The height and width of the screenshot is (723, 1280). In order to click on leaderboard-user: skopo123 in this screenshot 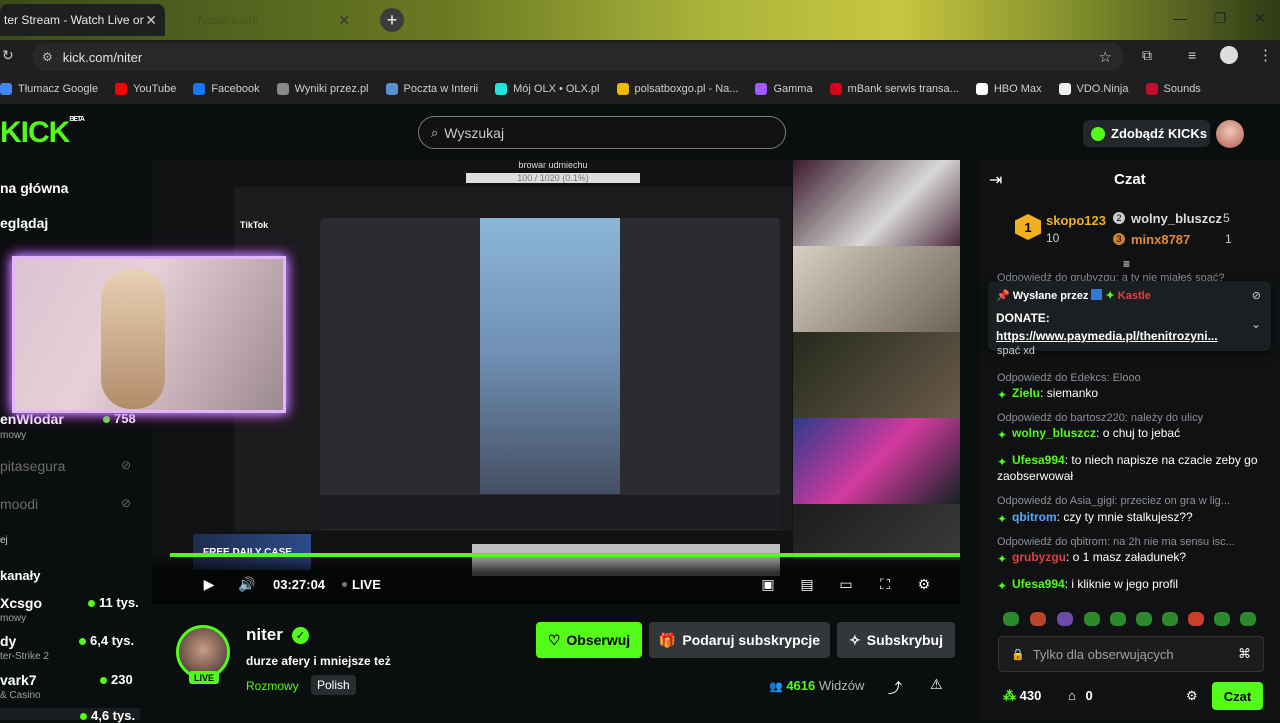, I will do `click(1076, 220)`.